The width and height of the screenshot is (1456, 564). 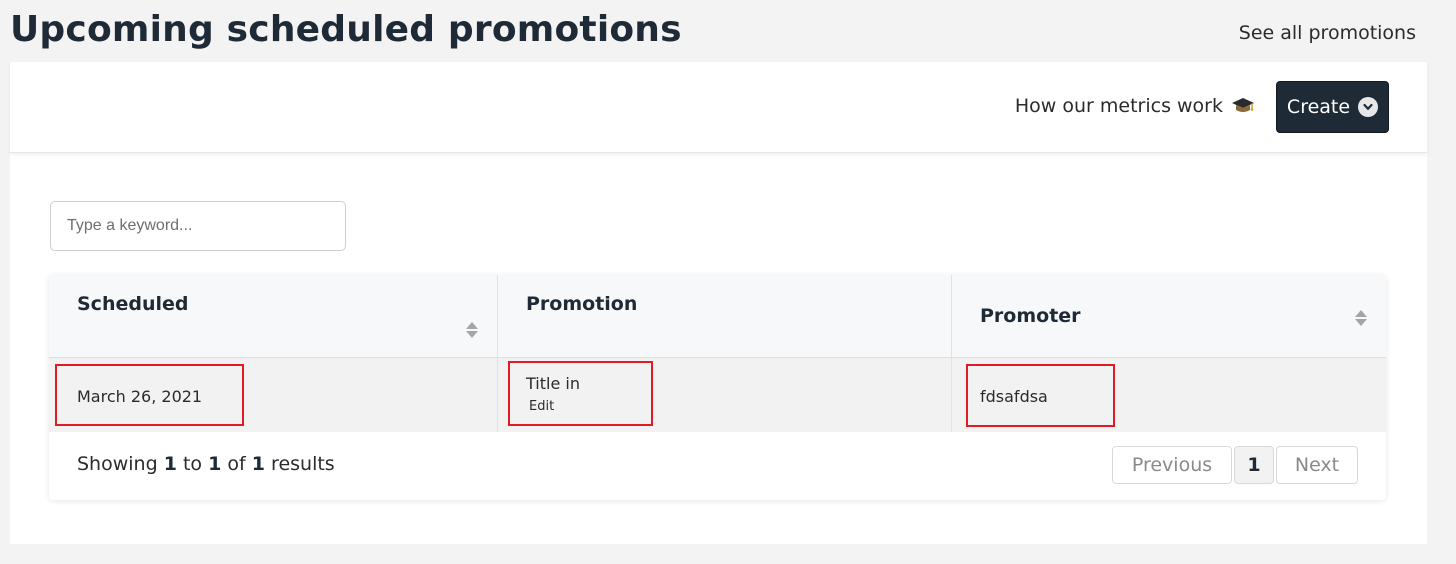 I want to click on cell-promotion: Title in Edit, so click(x=725, y=395).